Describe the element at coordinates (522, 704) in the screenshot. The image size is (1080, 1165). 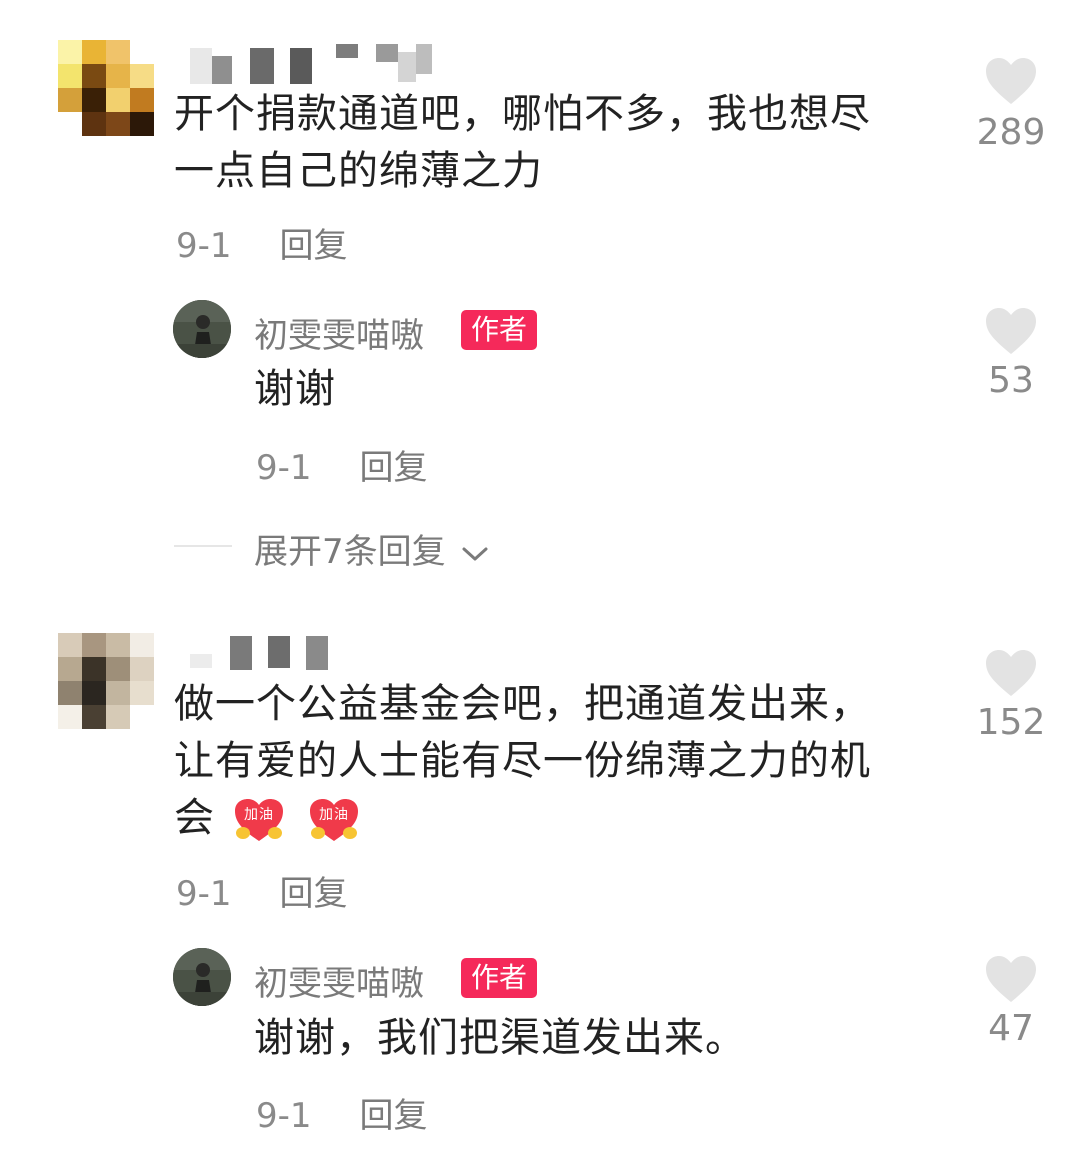
I see `comment-text-line: 做一个公益基金会吧，把通道发出来，` at that location.